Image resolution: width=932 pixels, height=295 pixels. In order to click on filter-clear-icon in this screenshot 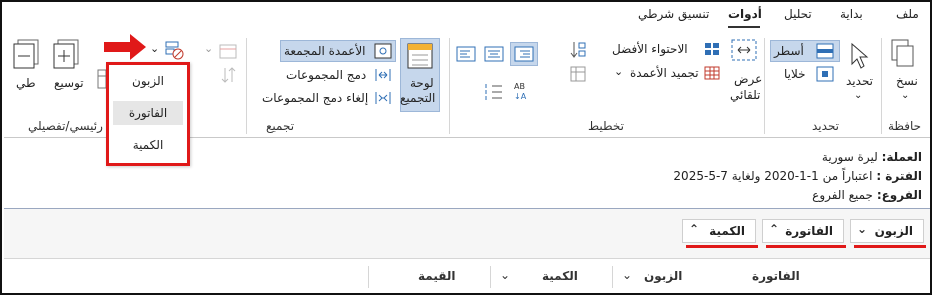, I will do `click(174, 50)`.